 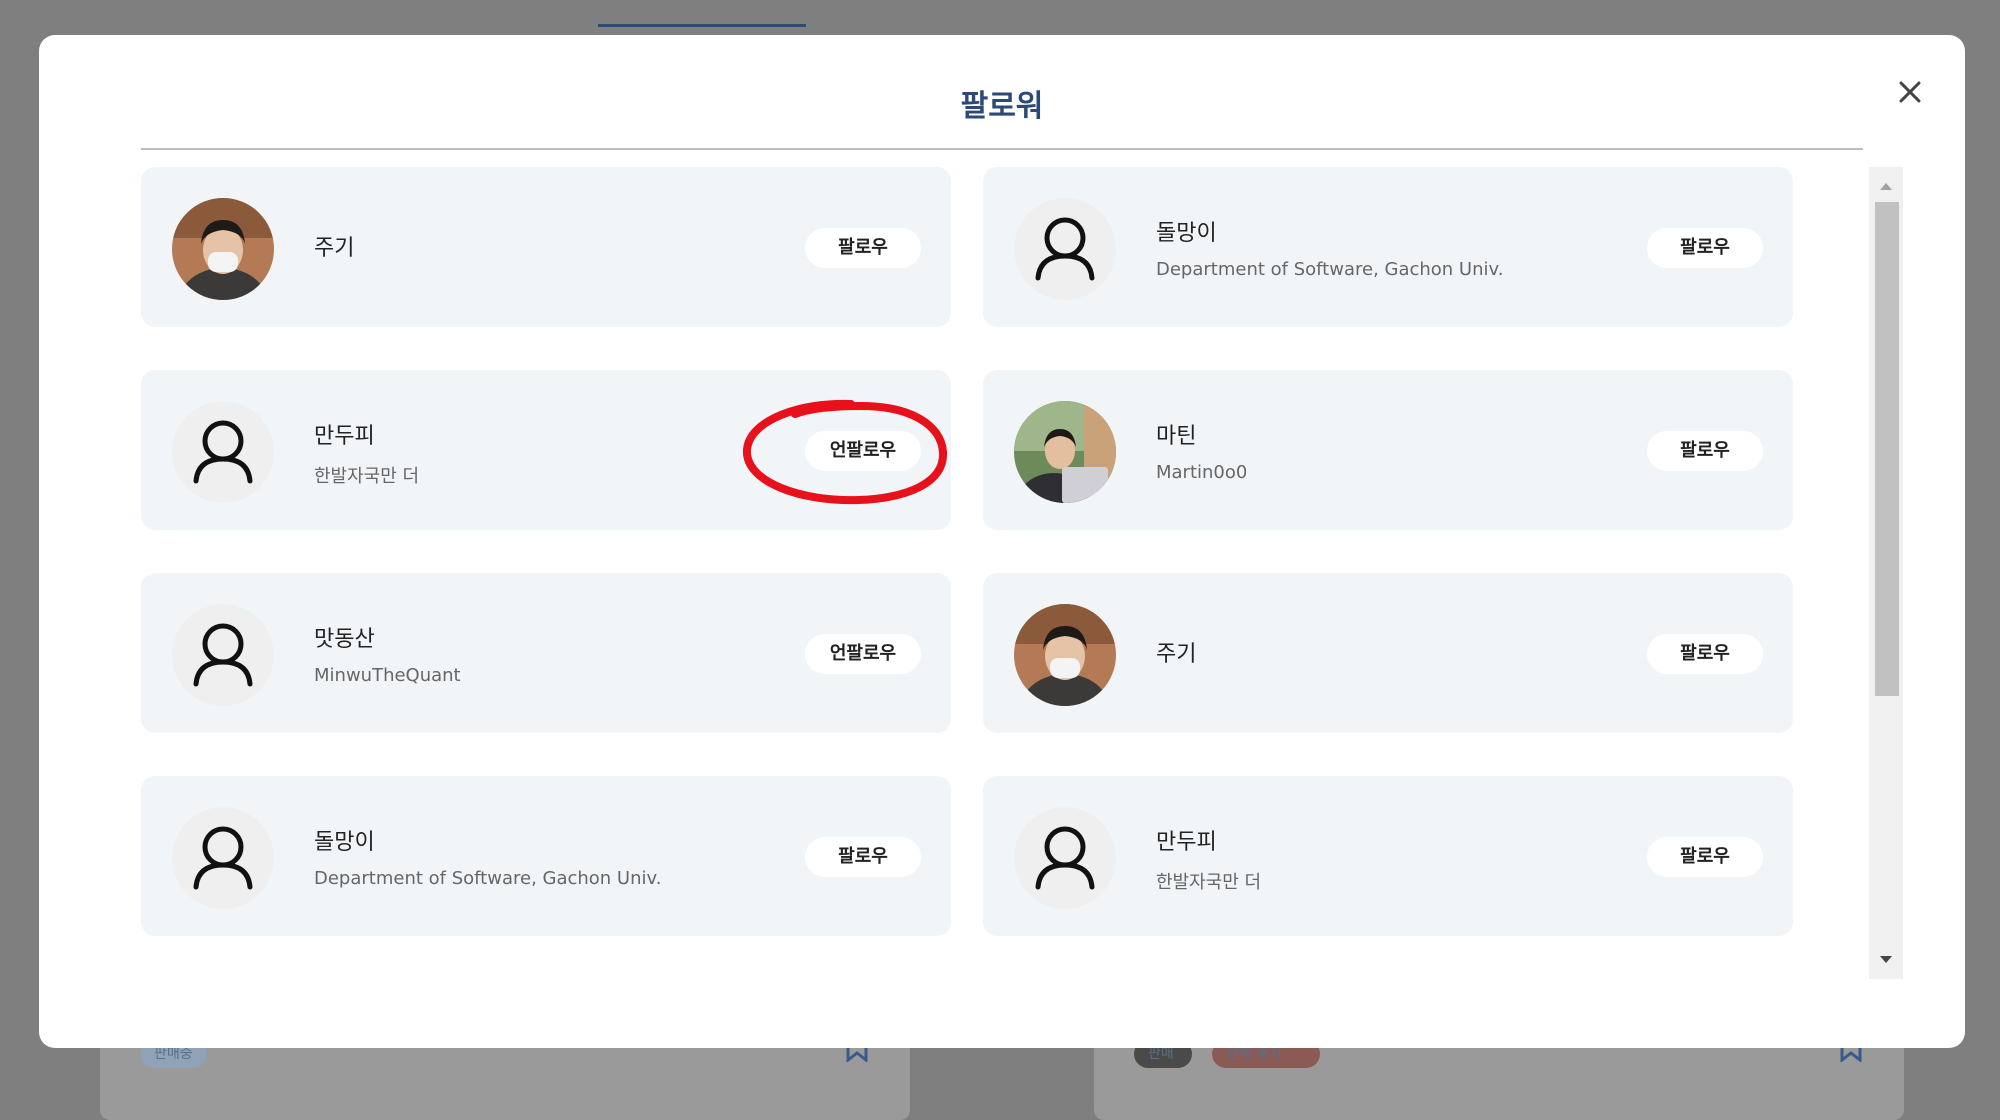 I want to click on scrollbar, so click(x=1886, y=573).